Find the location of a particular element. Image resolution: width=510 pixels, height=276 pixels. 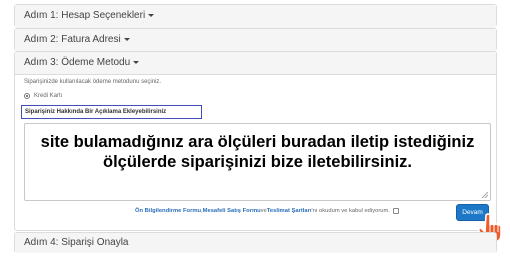

step-3-header: Adım 3: Ödeme Metodu is located at coordinates (255, 63).